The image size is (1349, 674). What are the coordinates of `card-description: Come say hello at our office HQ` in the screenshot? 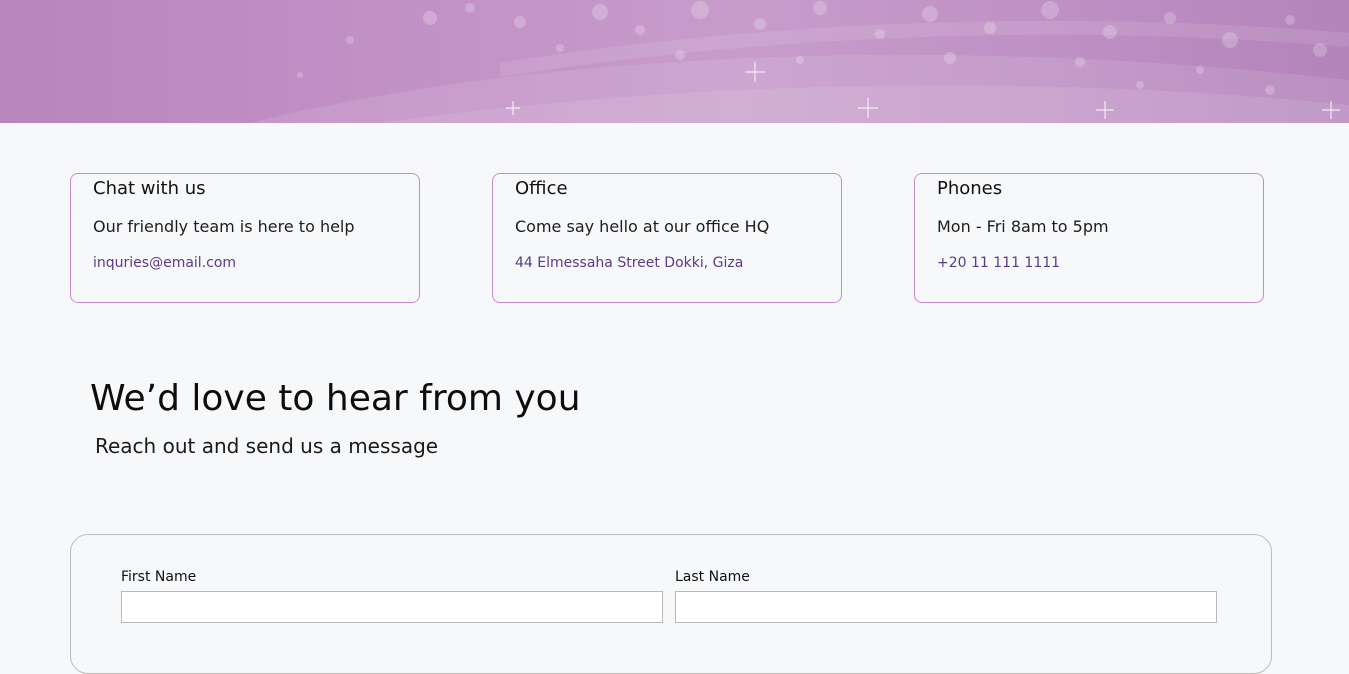 It's located at (642, 226).